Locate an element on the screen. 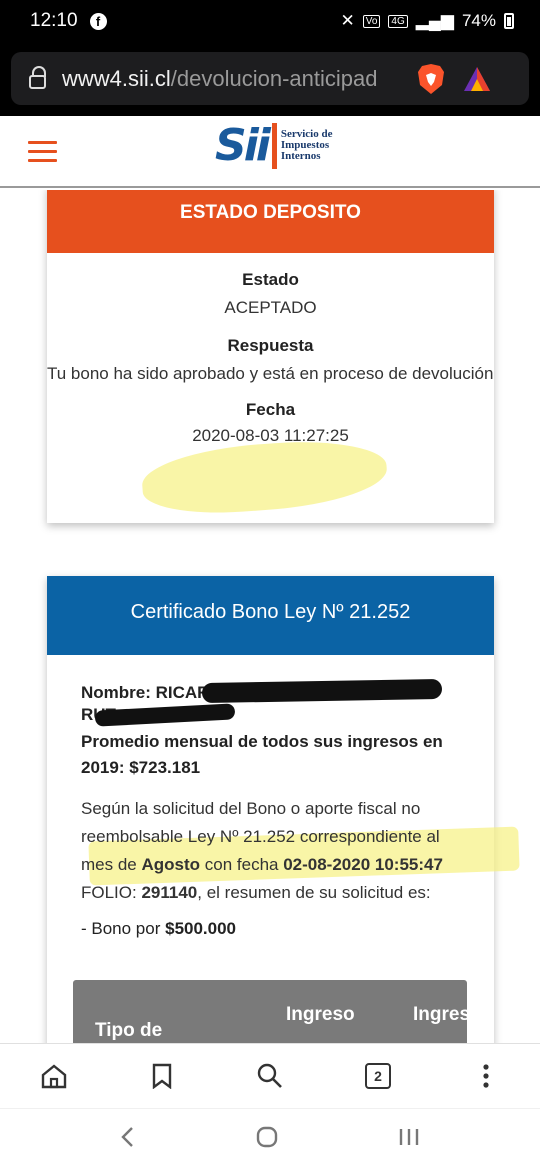 The width and height of the screenshot is (540, 1170). browser-bottom-nav: 2 is located at coordinates (270, 1075).